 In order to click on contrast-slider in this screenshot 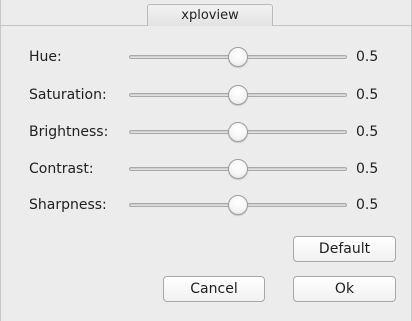, I will do `click(238, 169)`.